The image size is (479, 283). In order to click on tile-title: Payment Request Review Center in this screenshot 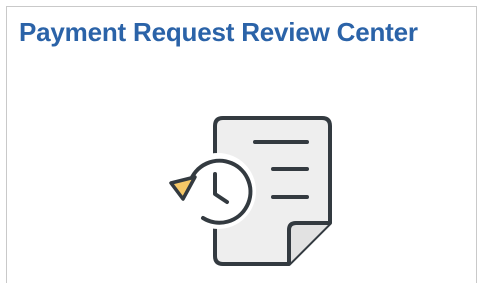, I will do `click(218, 32)`.